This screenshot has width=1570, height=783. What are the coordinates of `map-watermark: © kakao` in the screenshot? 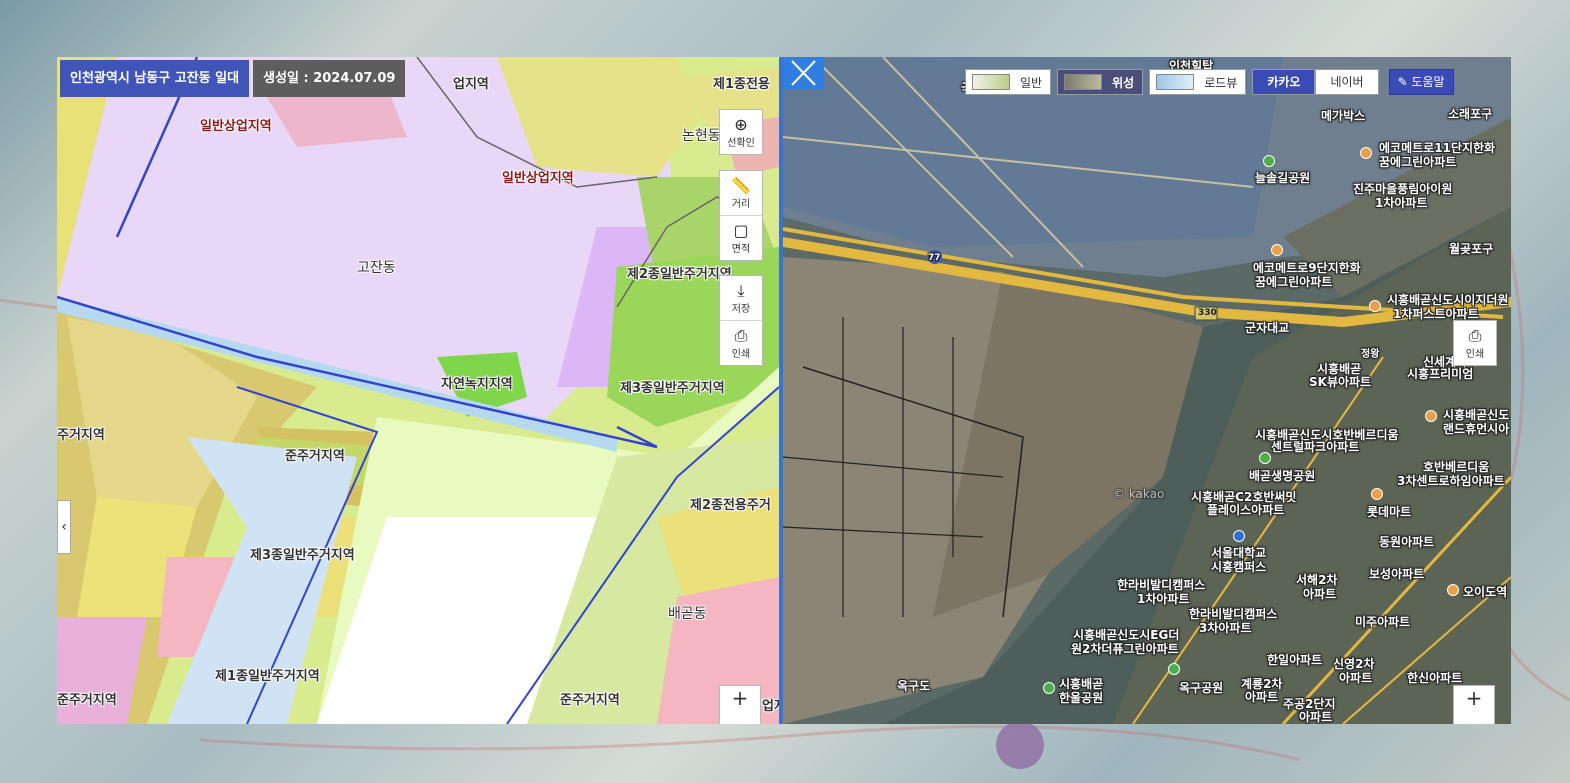 It's located at (1139, 494).